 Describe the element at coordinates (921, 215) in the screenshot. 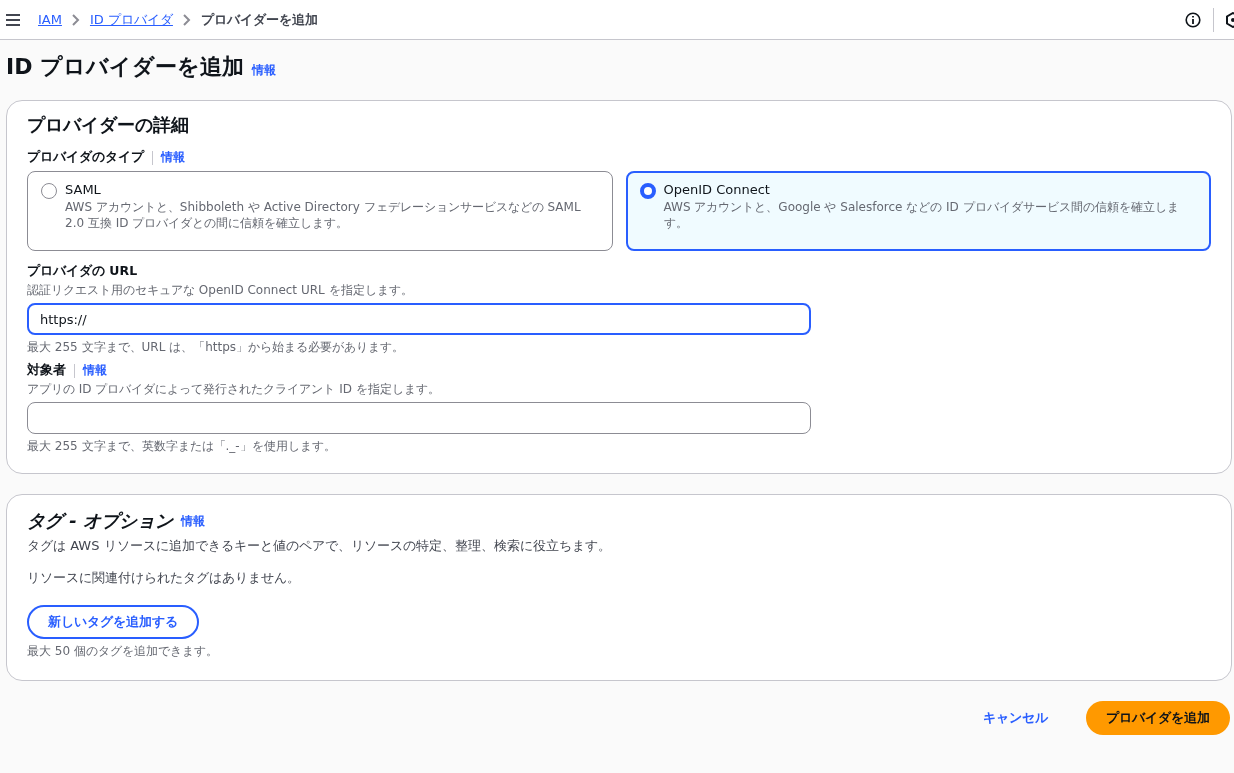

I see `option-description: AWS アカウントと、Google や Salesforce などの ID プロバイダサービス間の信頼を確立します。` at that location.